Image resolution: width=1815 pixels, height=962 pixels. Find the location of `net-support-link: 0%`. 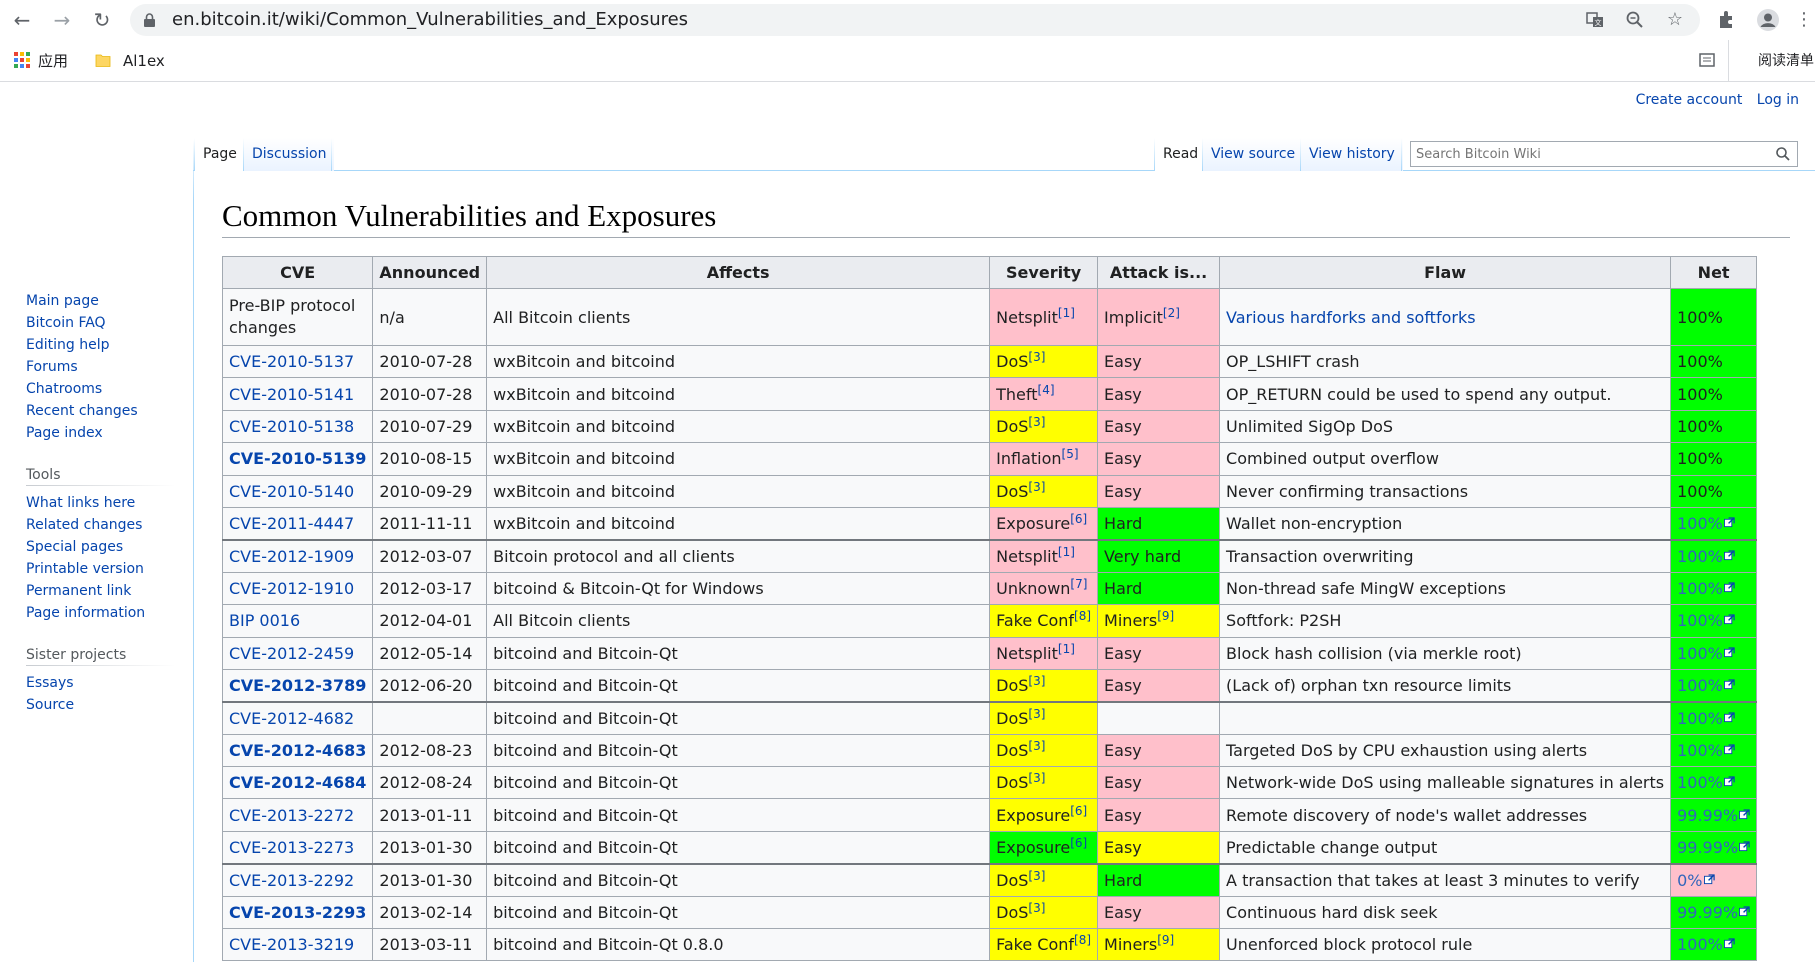

net-support-link: 0% is located at coordinates (1696, 880).